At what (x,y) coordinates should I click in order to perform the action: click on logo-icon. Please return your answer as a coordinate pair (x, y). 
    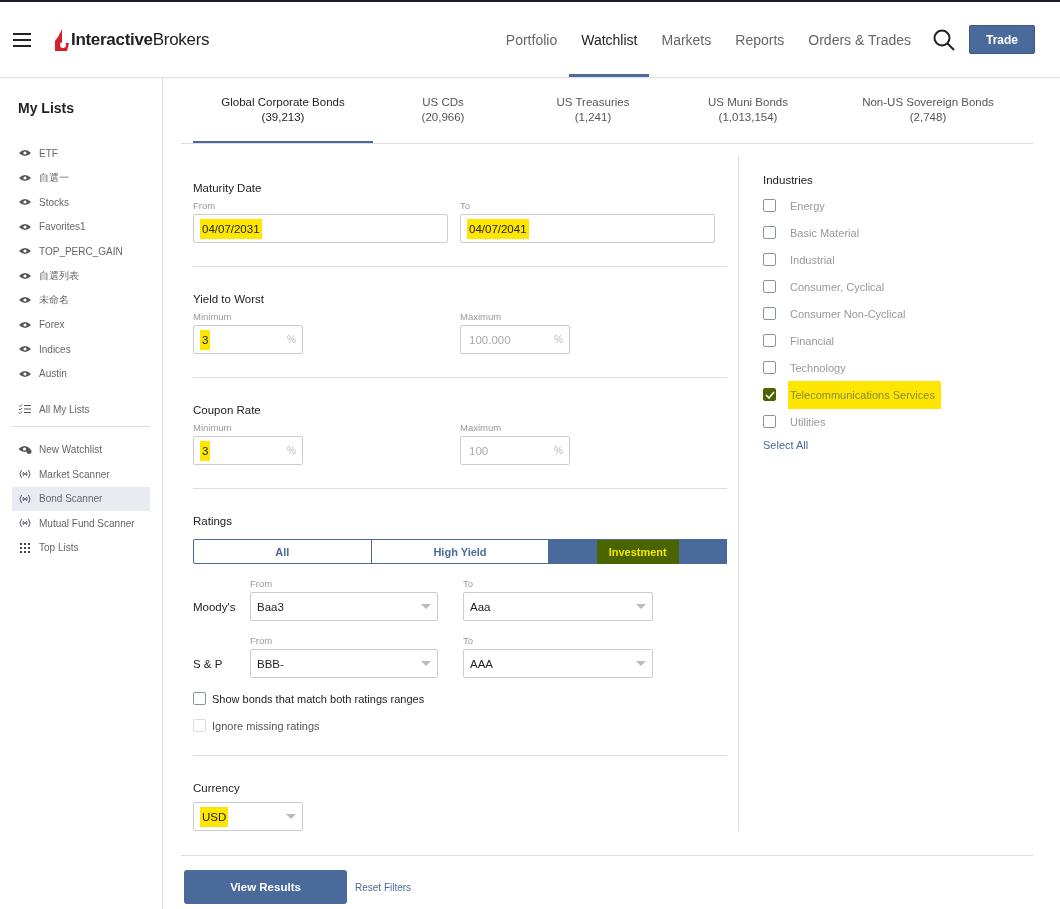
    Looking at the image, I should click on (62, 39).